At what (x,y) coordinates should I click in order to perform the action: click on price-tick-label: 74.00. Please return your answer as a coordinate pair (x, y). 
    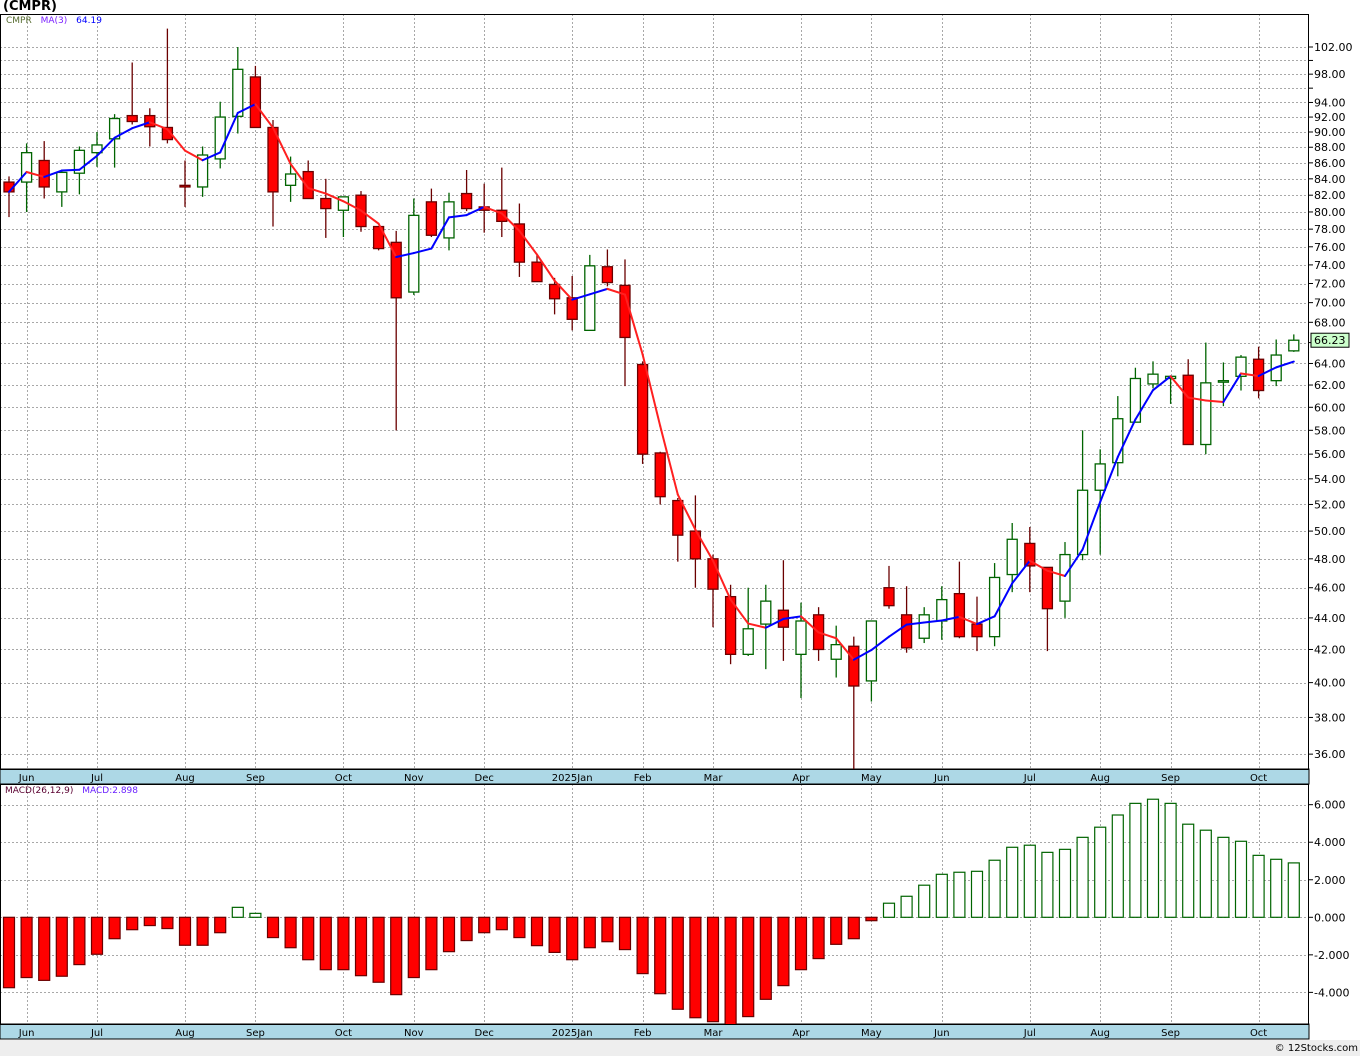
    Looking at the image, I should click on (1330, 265).